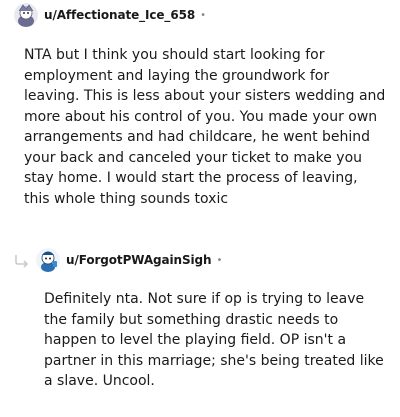  I want to click on comment-header: u/ForgotPWAgainSigh •, so click(200, 260).